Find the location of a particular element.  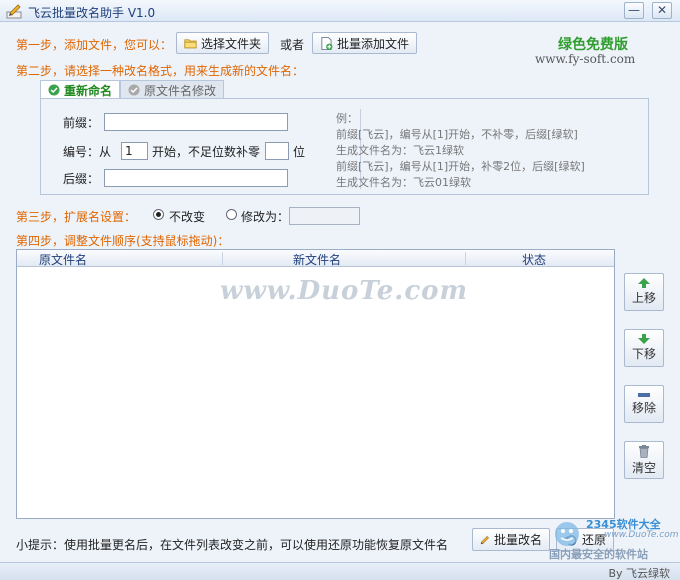

brand-name: 绿色免费版 is located at coordinates (593, 45).